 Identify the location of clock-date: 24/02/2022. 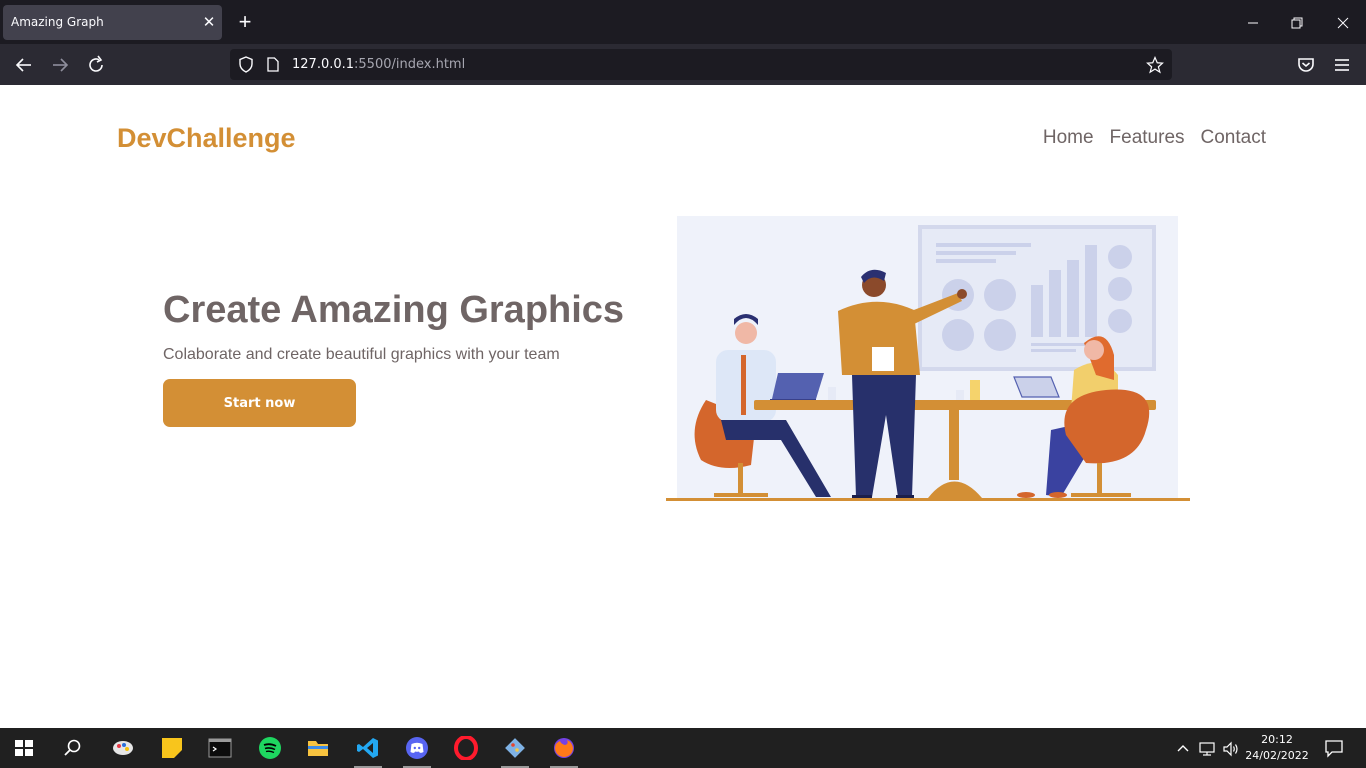
(1277, 755).